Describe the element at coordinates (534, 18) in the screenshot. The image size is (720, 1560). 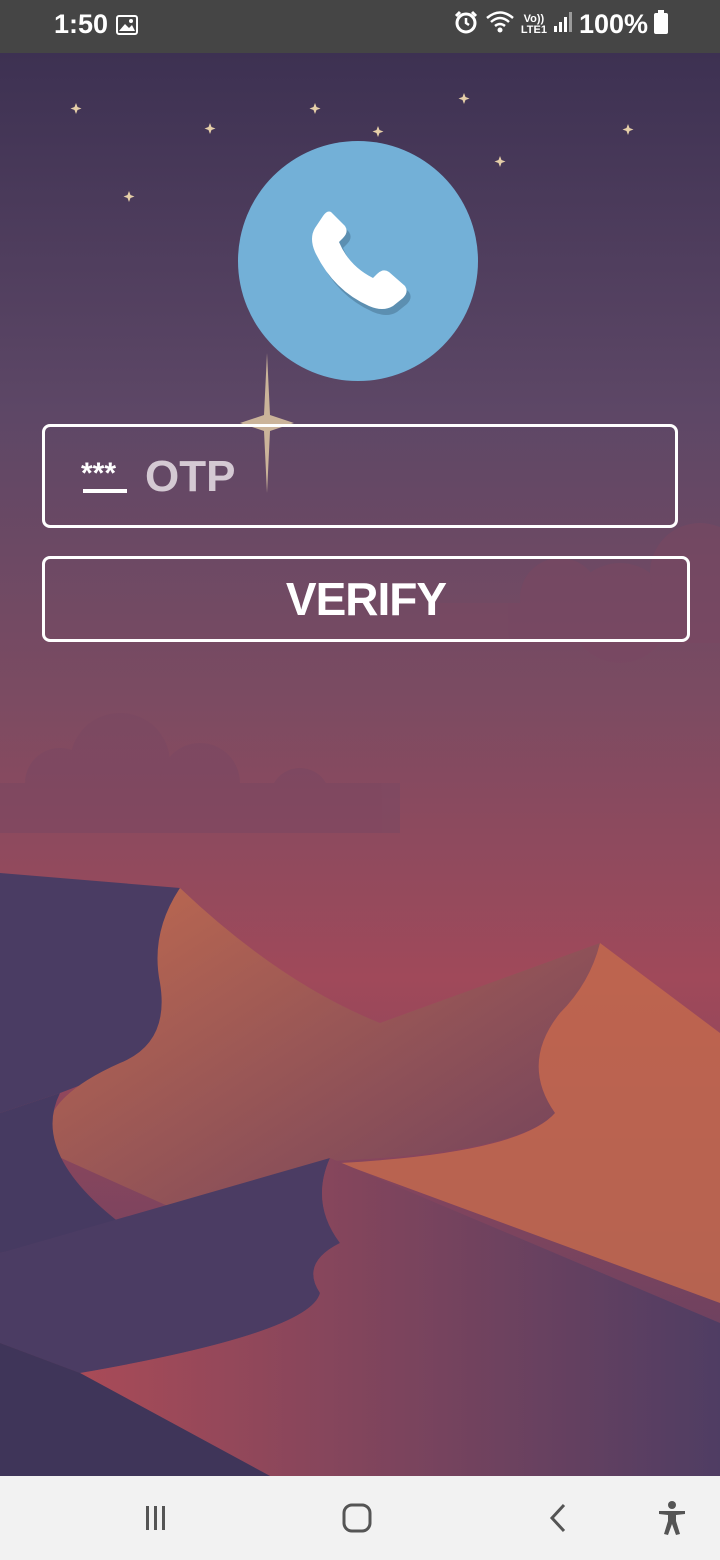
I see `network-label-top: Vo))` at that location.